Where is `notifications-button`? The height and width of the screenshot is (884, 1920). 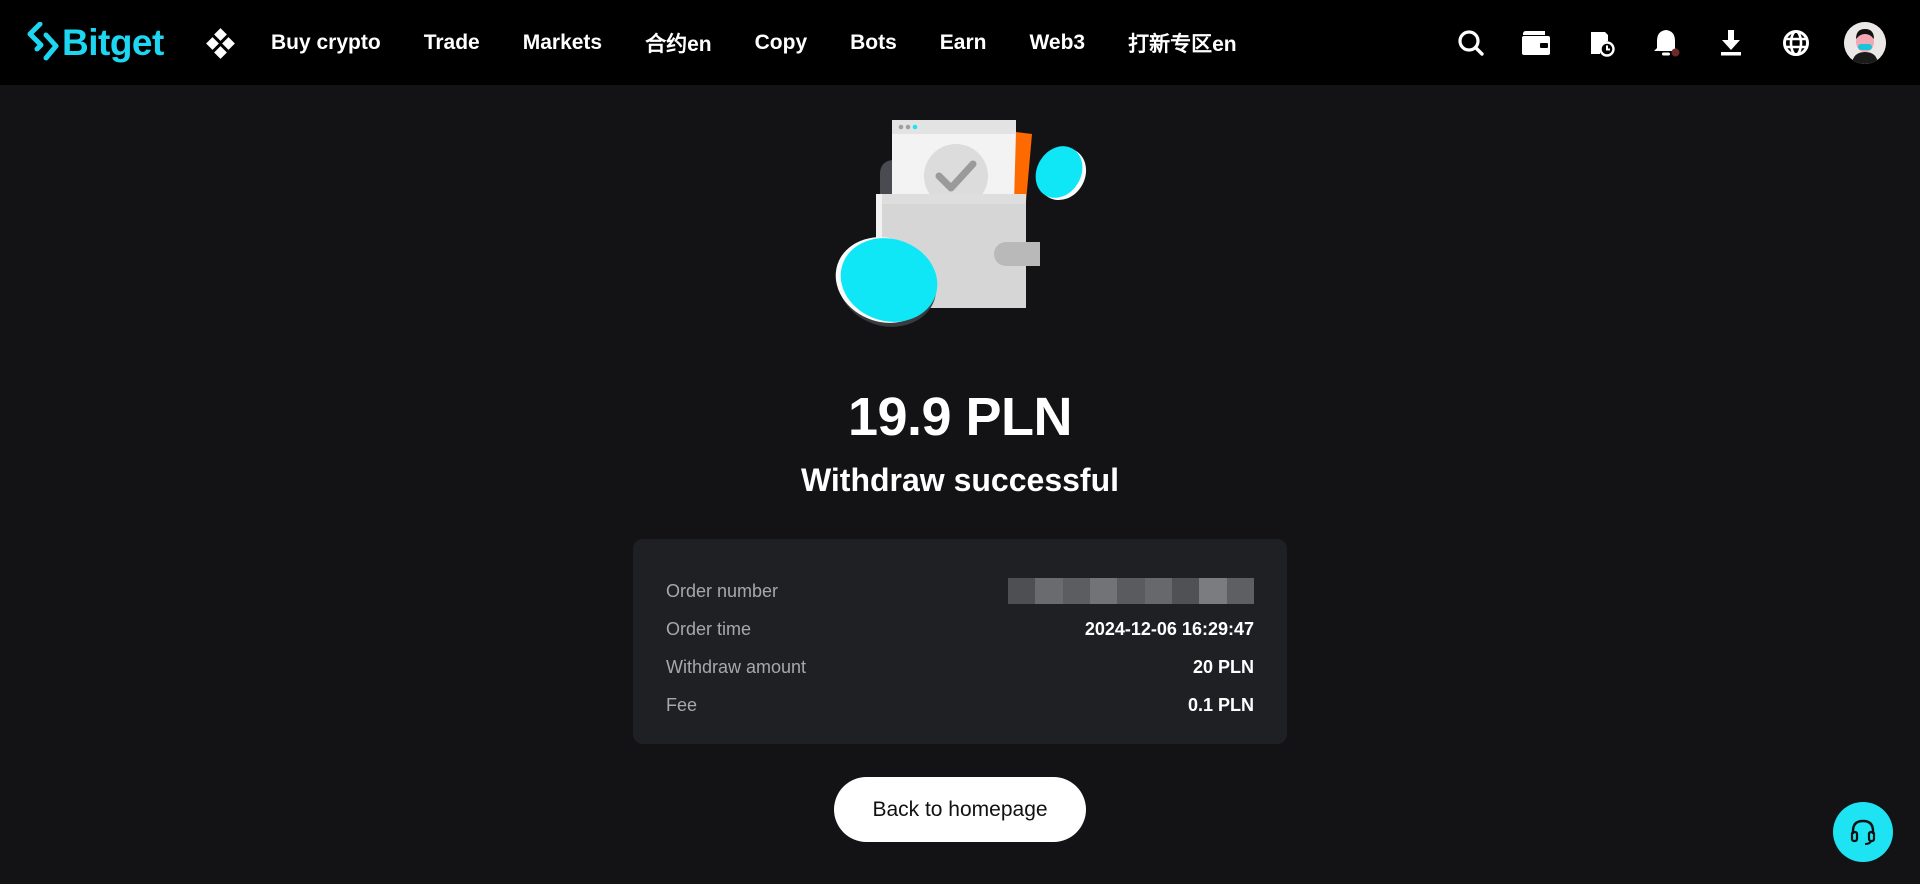
notifications-button is located at coordinates (1666, 43).